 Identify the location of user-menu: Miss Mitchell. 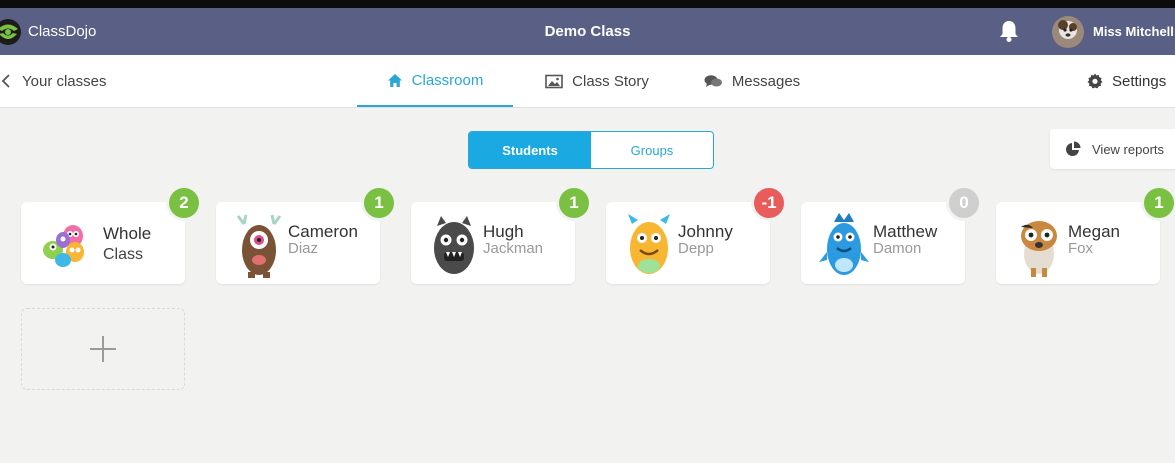
(1113, 31).